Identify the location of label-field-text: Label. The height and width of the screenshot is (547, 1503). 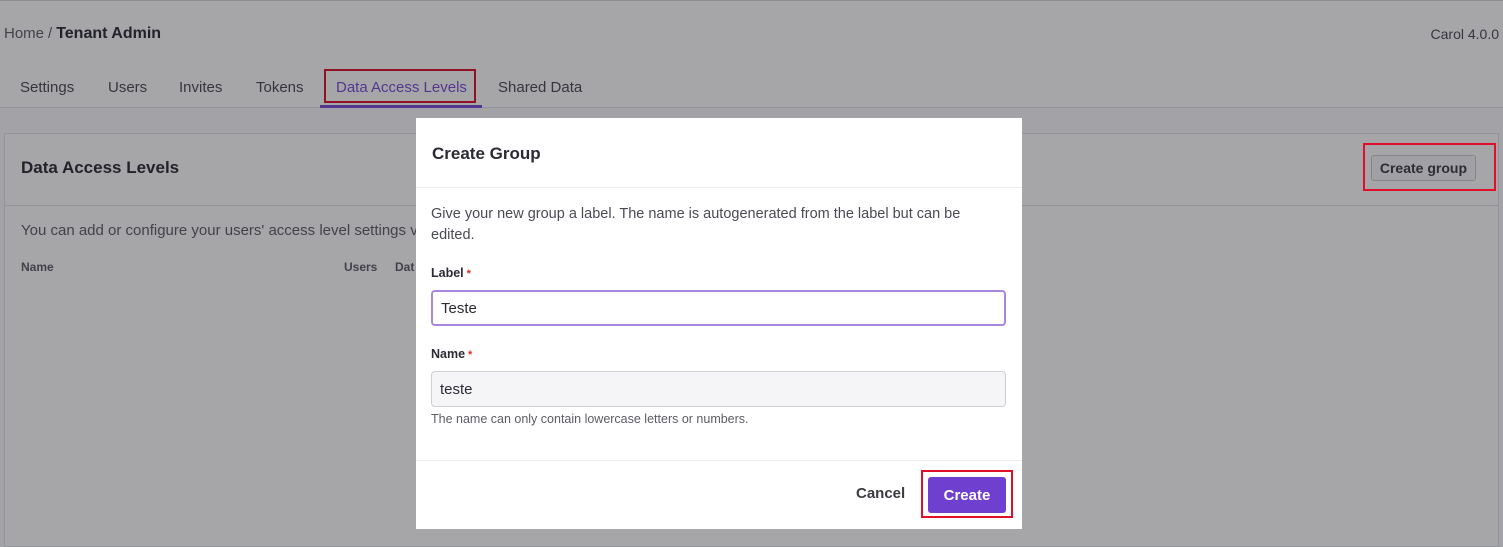
(447, 273).